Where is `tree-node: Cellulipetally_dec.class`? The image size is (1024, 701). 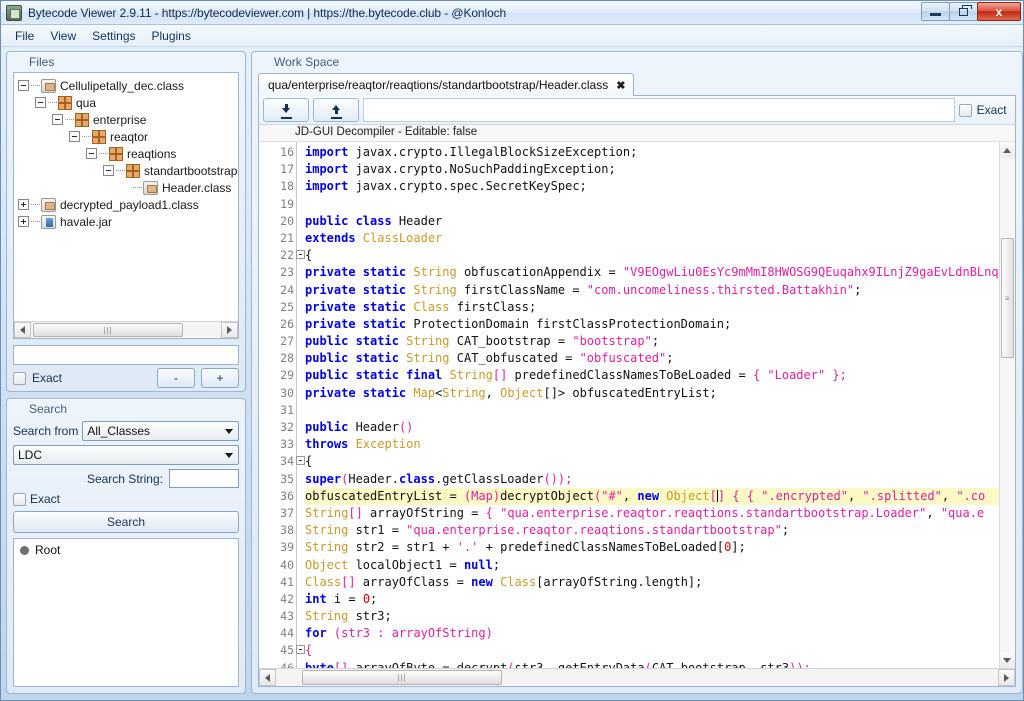 tree-node: Cellulipetally_dec.class is located at coordinates (127, 85).